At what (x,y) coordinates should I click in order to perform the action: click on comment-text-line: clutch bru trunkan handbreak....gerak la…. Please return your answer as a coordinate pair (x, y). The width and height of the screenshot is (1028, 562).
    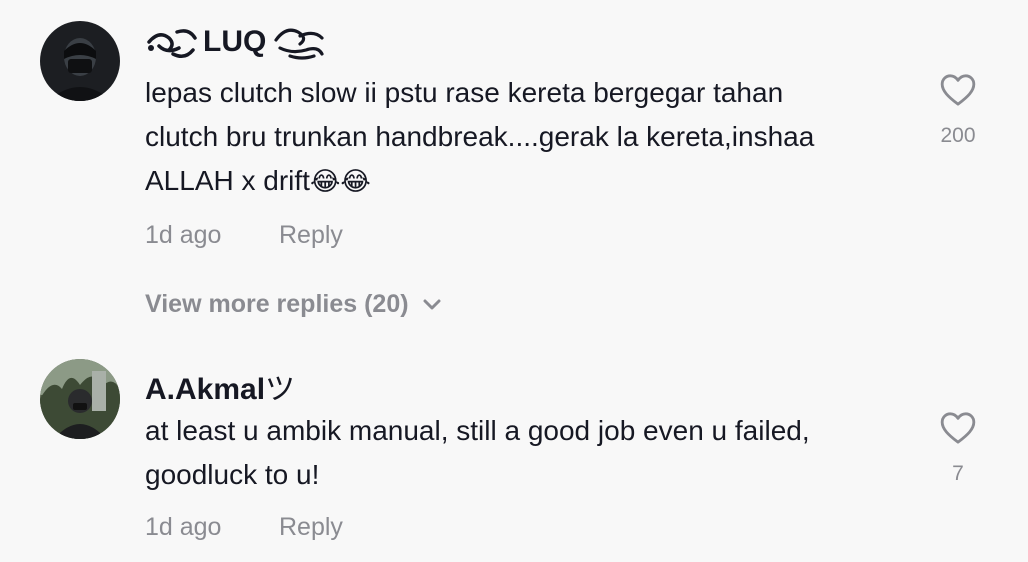
    Looking at the image, I should click on (480, 136).